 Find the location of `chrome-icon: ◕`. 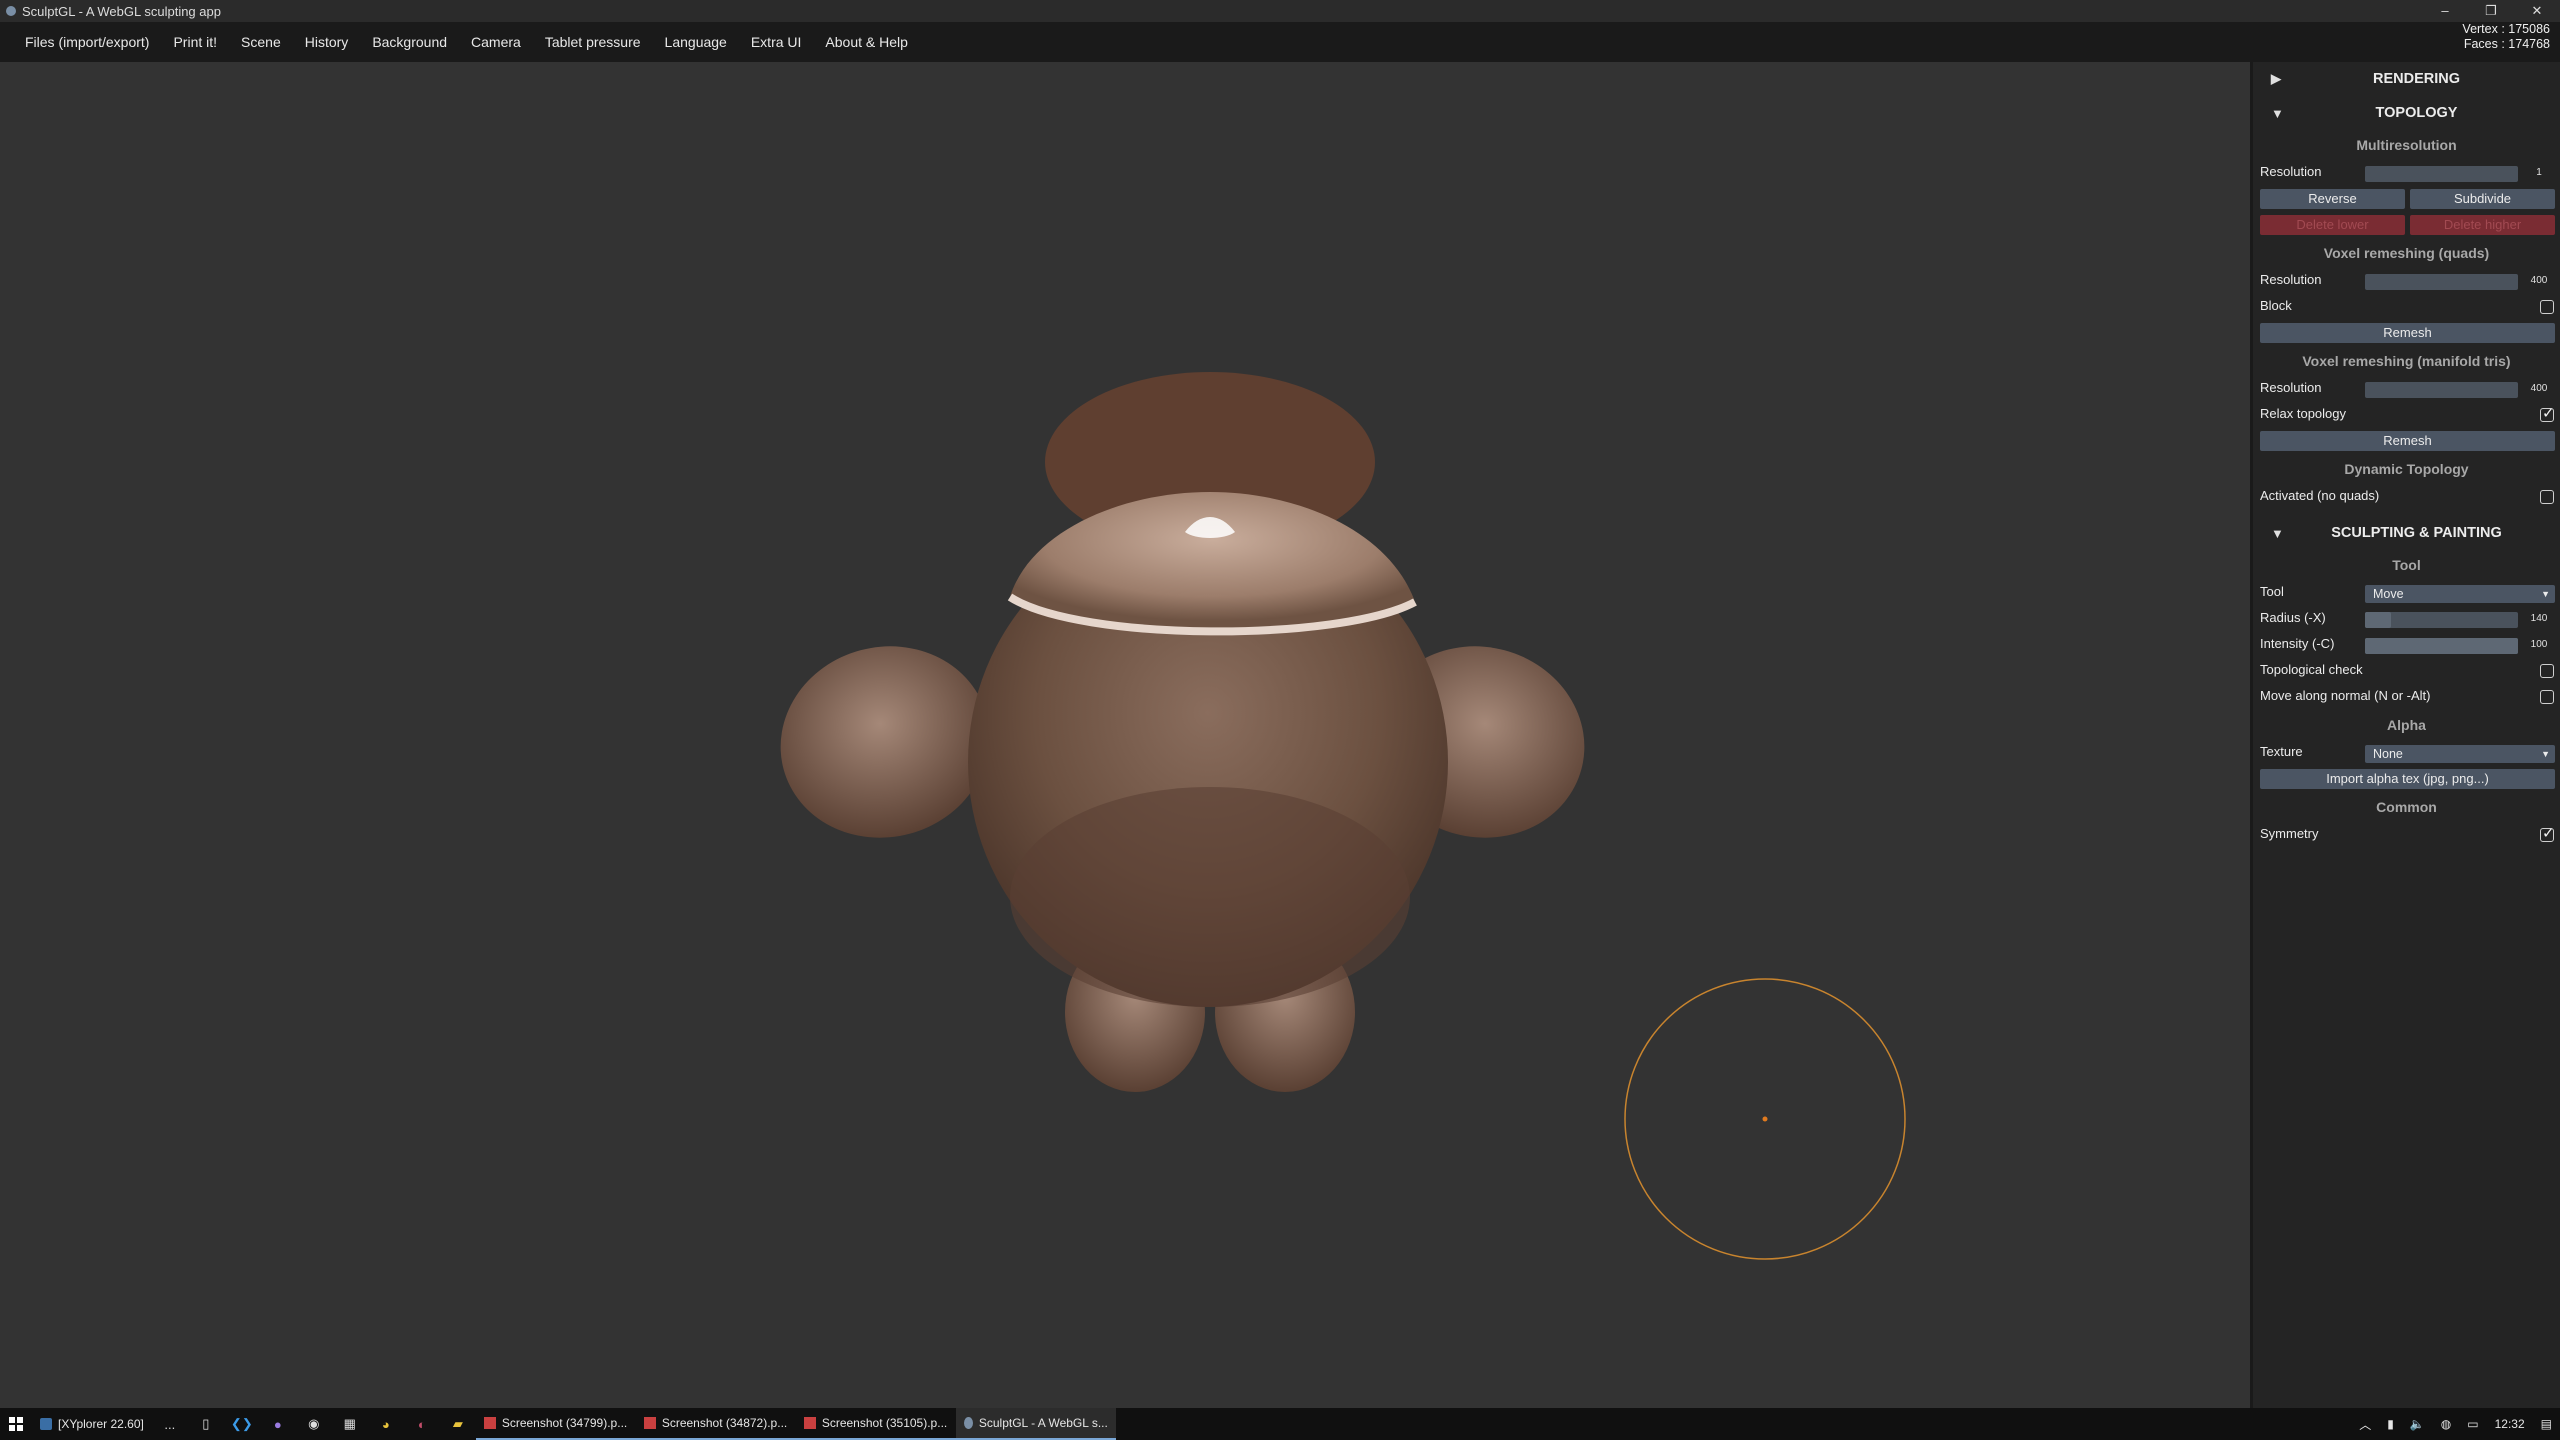

chrome-icon: ◕ is located at coordinates (386, 1424).